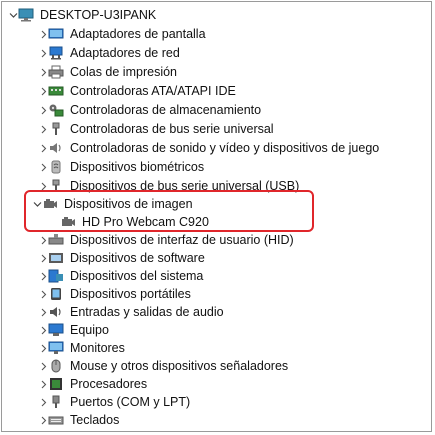 This screenshot has height=435, width=435. Describe the element at coordinates (89, 330) in the screenshot. I see `tree-item-label: Equipo` at that location.